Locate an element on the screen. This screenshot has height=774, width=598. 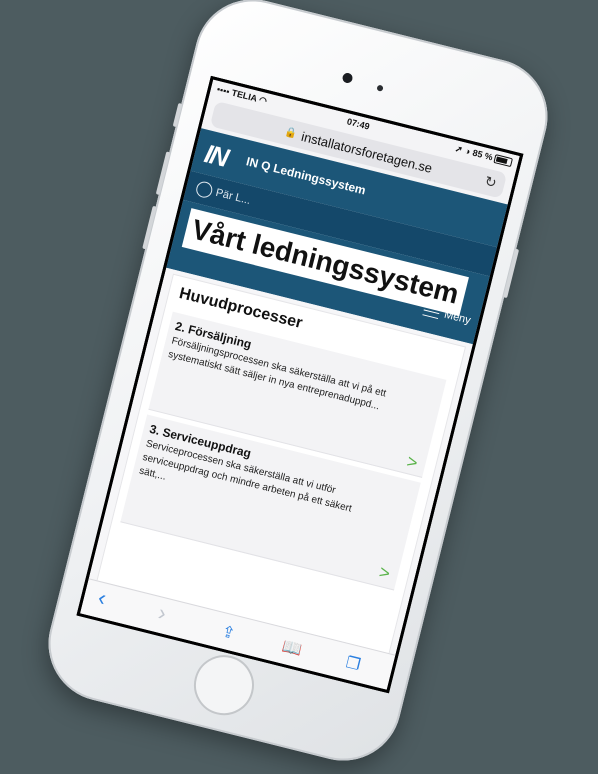
headphones-icon: ◑ is located at coordinates (467, 151).